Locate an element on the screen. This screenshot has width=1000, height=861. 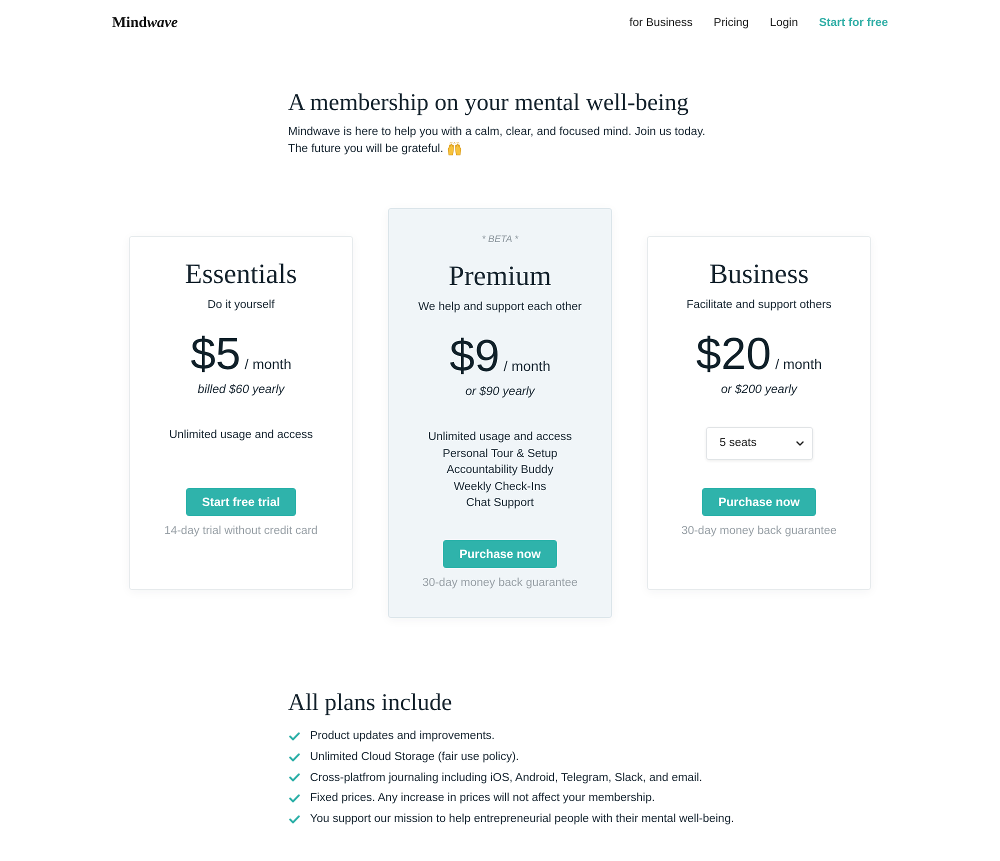
seats-dropdown: 5 seats is located at coordinates (759, 443).